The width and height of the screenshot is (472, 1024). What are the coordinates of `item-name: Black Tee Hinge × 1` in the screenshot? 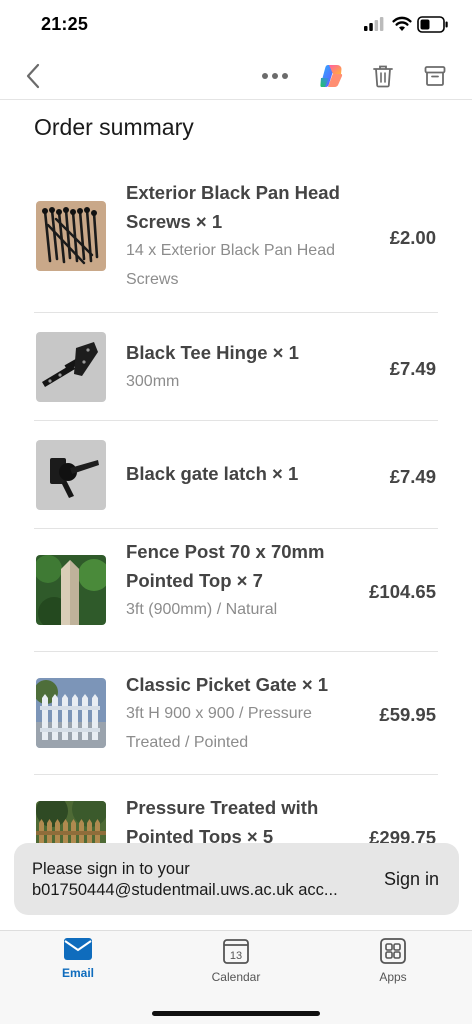 It's located at (212, 352).